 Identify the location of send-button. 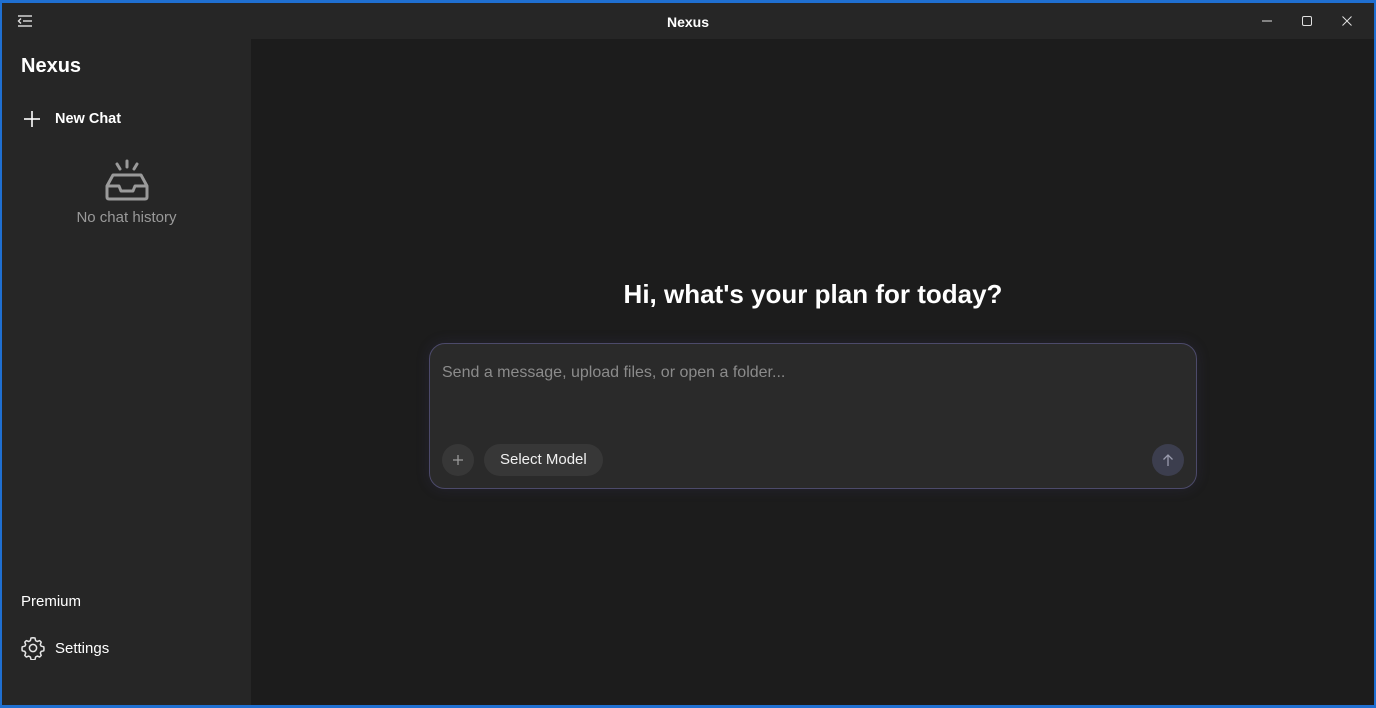
(1168, 460).